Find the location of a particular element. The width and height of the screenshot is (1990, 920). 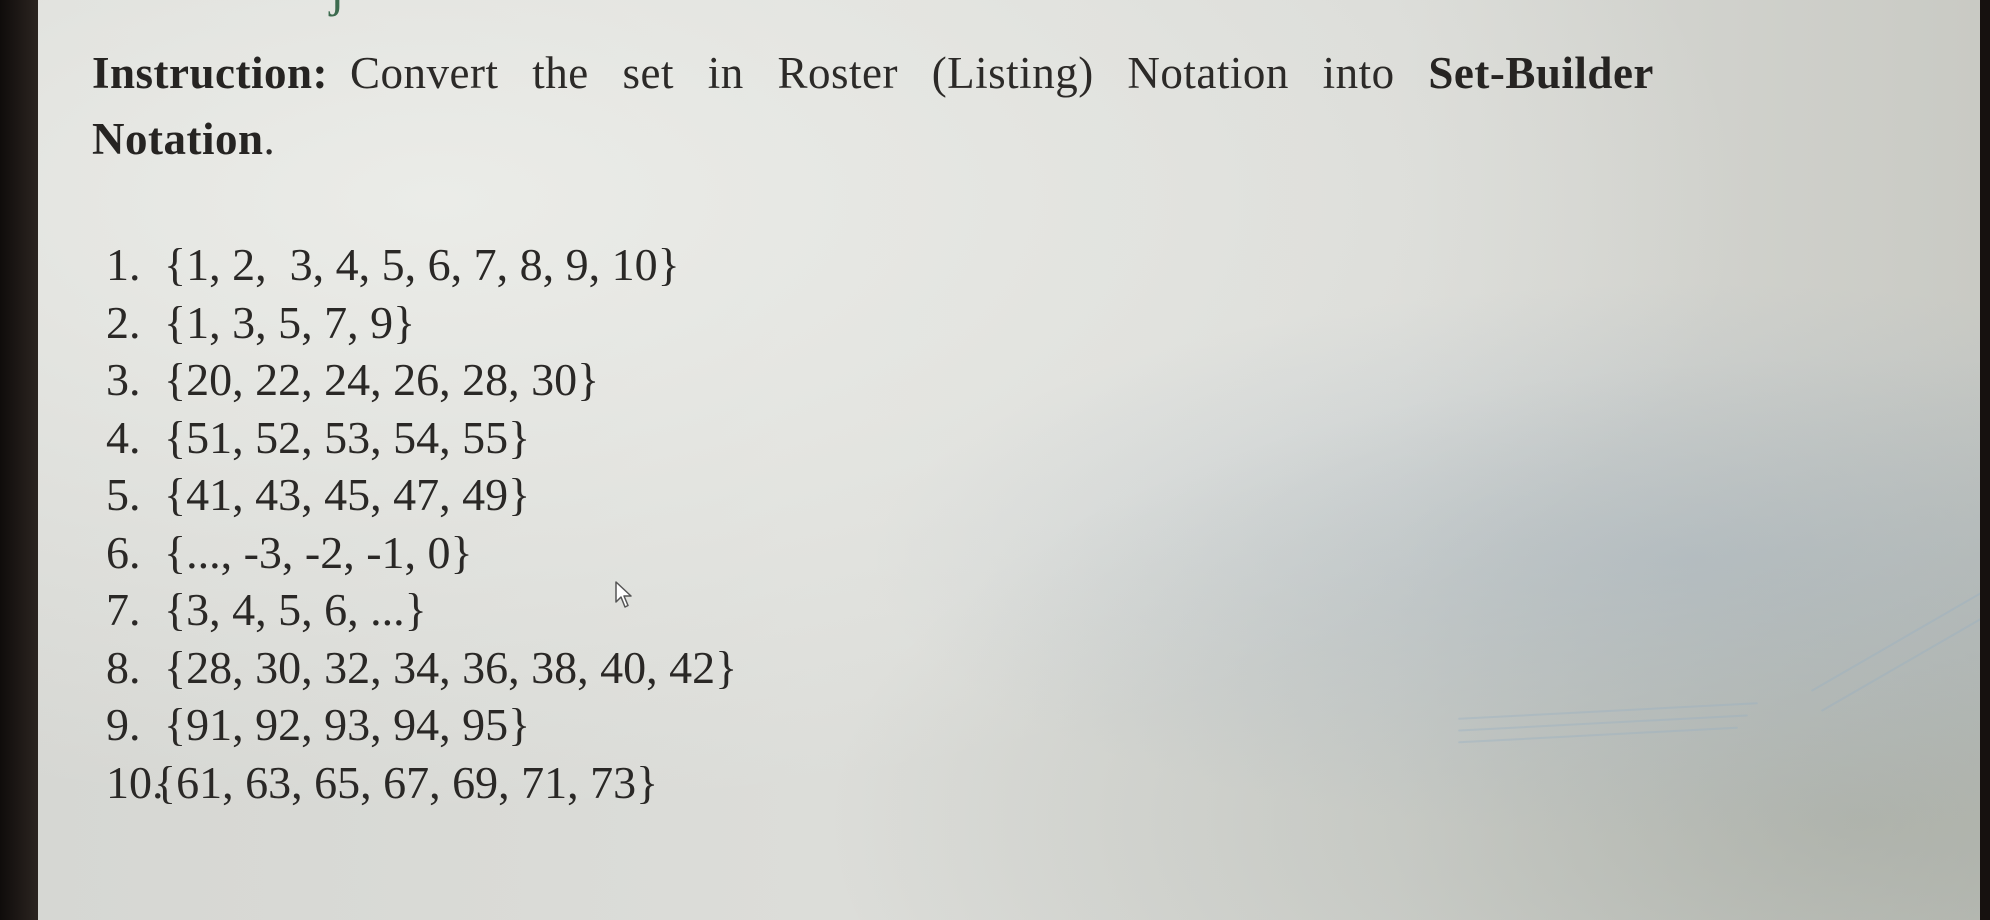

problem-set: {20, 22, 24, 26, 28, 30} is located at coordinates (382, 379).